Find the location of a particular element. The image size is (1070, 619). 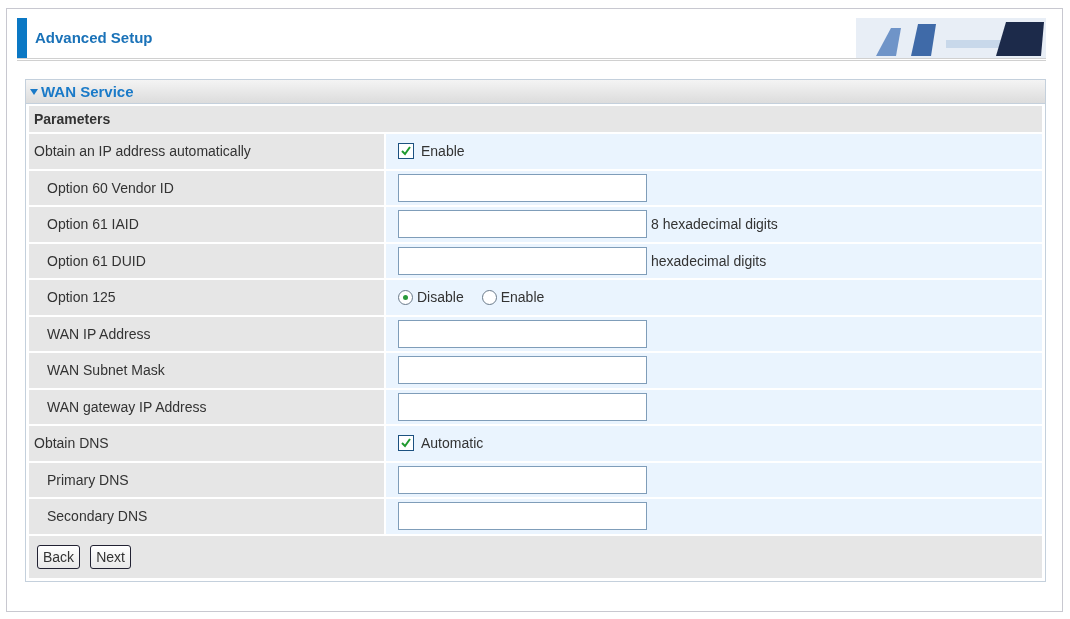

radio-label: Enable is located at coordinates (522, 297).